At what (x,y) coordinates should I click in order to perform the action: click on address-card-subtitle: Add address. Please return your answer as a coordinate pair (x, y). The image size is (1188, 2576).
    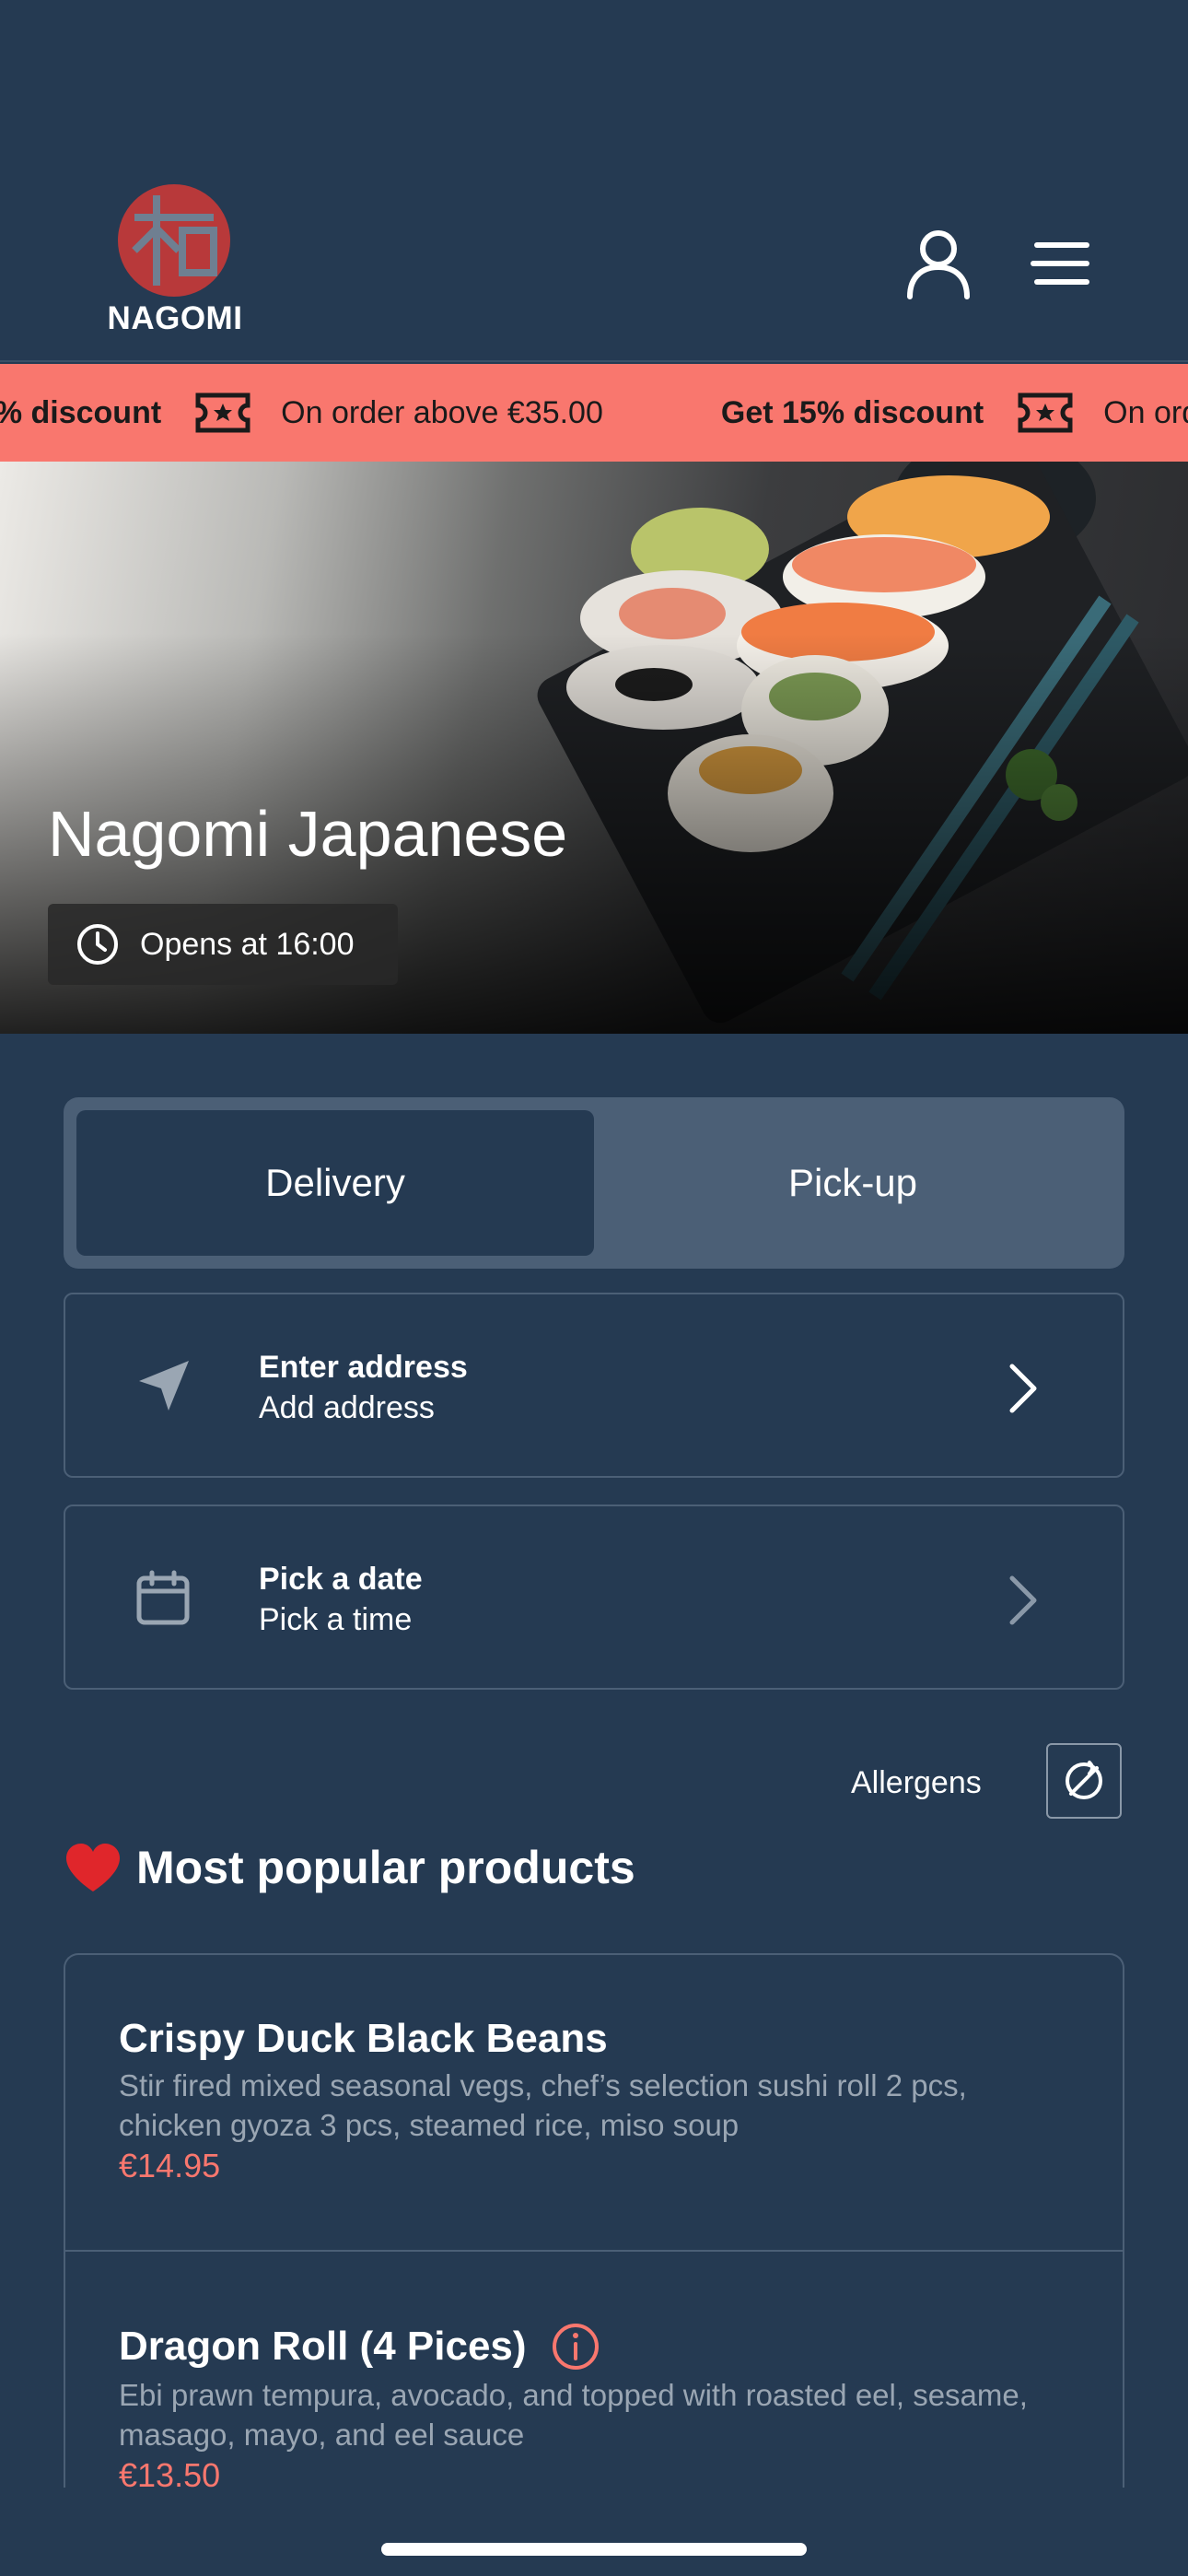
    Looking at the image, I should click on (347, 1407).